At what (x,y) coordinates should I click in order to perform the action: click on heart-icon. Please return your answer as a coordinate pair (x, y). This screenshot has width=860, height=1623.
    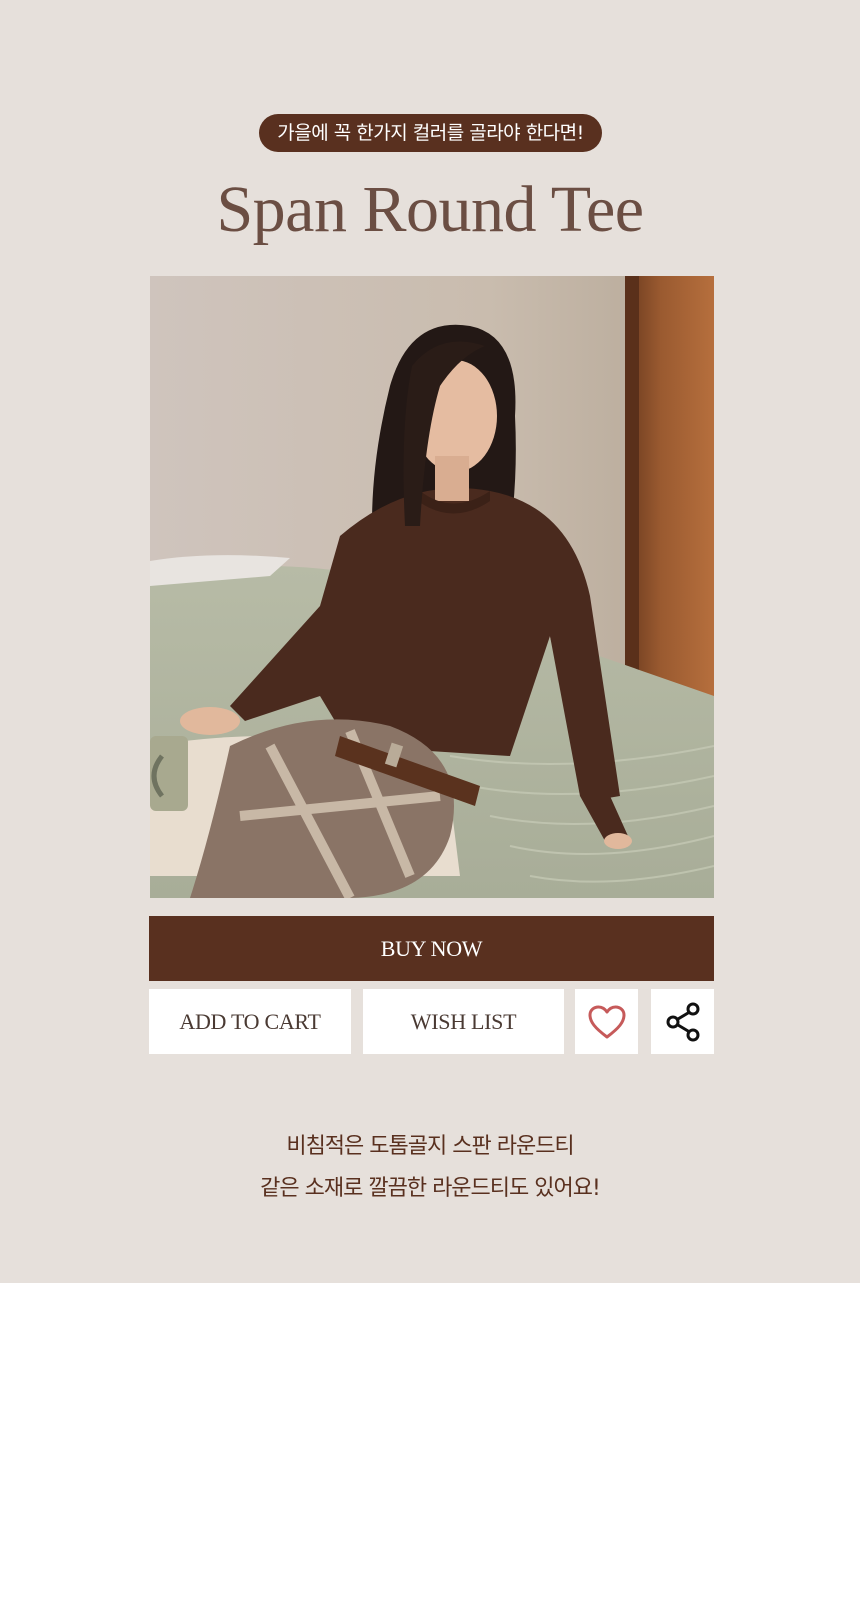
    Looking at the image, I should click on (606, 1021).